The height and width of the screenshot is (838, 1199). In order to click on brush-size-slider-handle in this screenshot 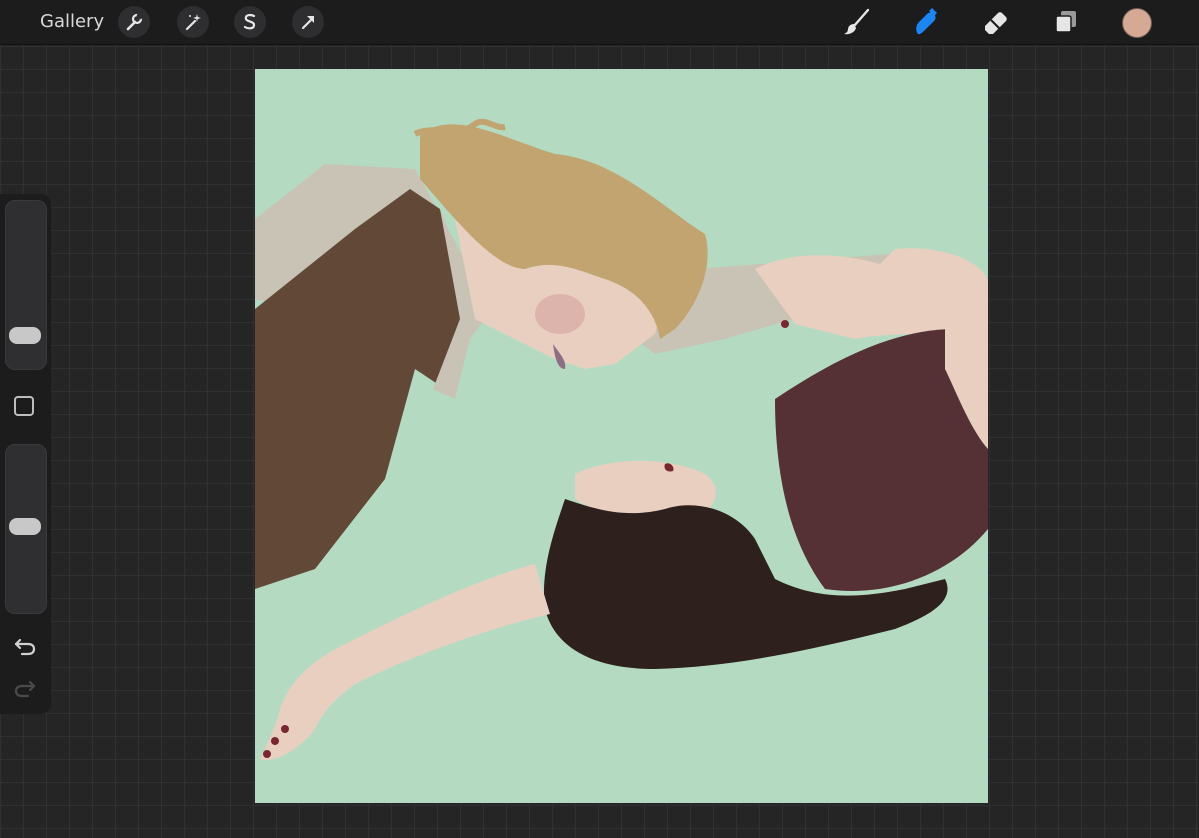, I will do `click(25, 336)`.